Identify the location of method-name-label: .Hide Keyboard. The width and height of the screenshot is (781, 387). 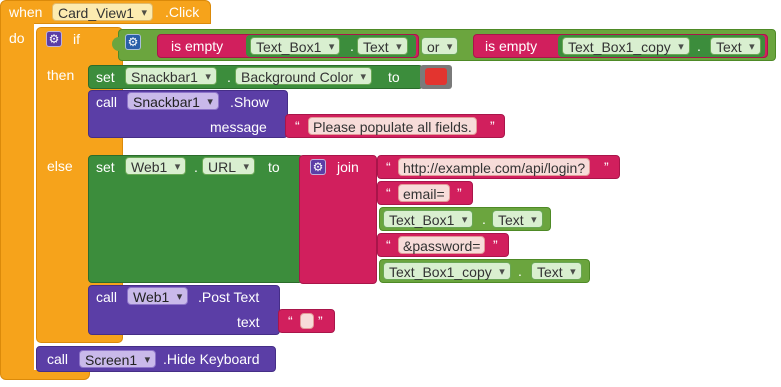
(211, 359).